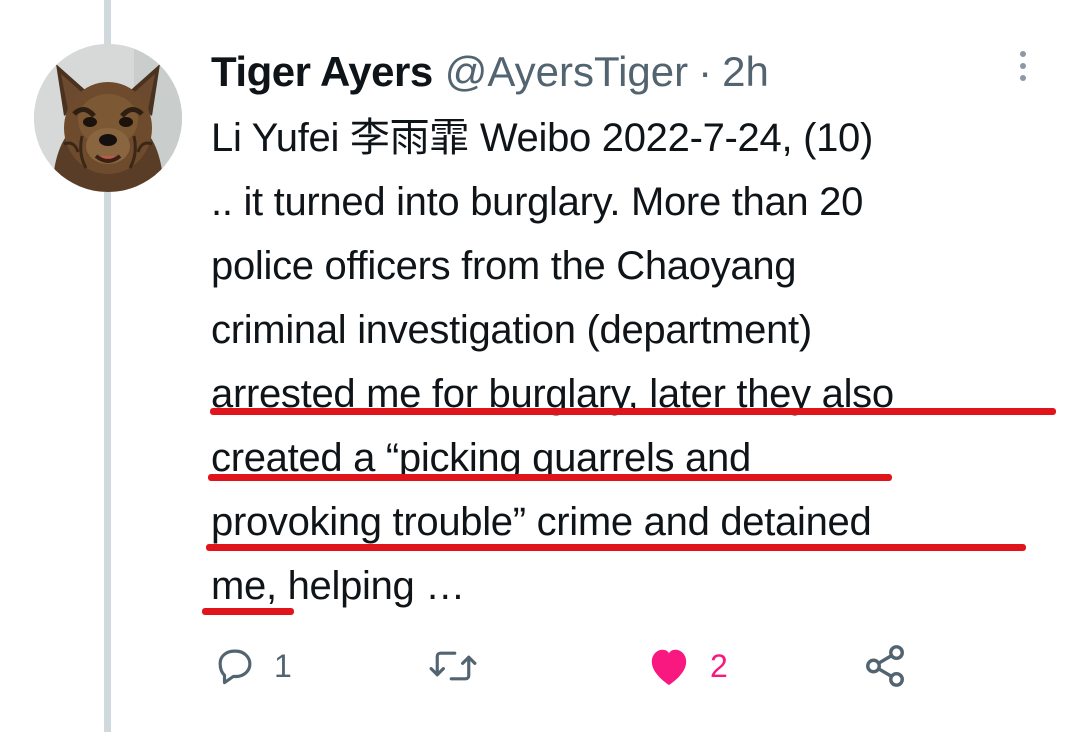 This screenshot has width=1080, height=732. What do you see at coordinates (566, 72) in the screenshot?
I see `user-handle: @AyersTiger` at bounding box center [566, 72].